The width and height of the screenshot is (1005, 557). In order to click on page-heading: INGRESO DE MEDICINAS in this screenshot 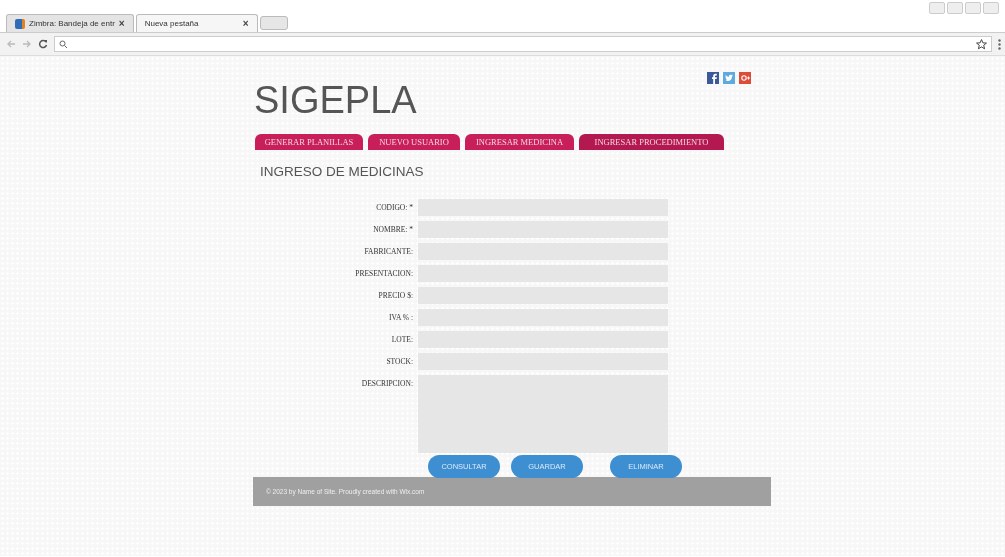, I will do `click(342, 171)`.